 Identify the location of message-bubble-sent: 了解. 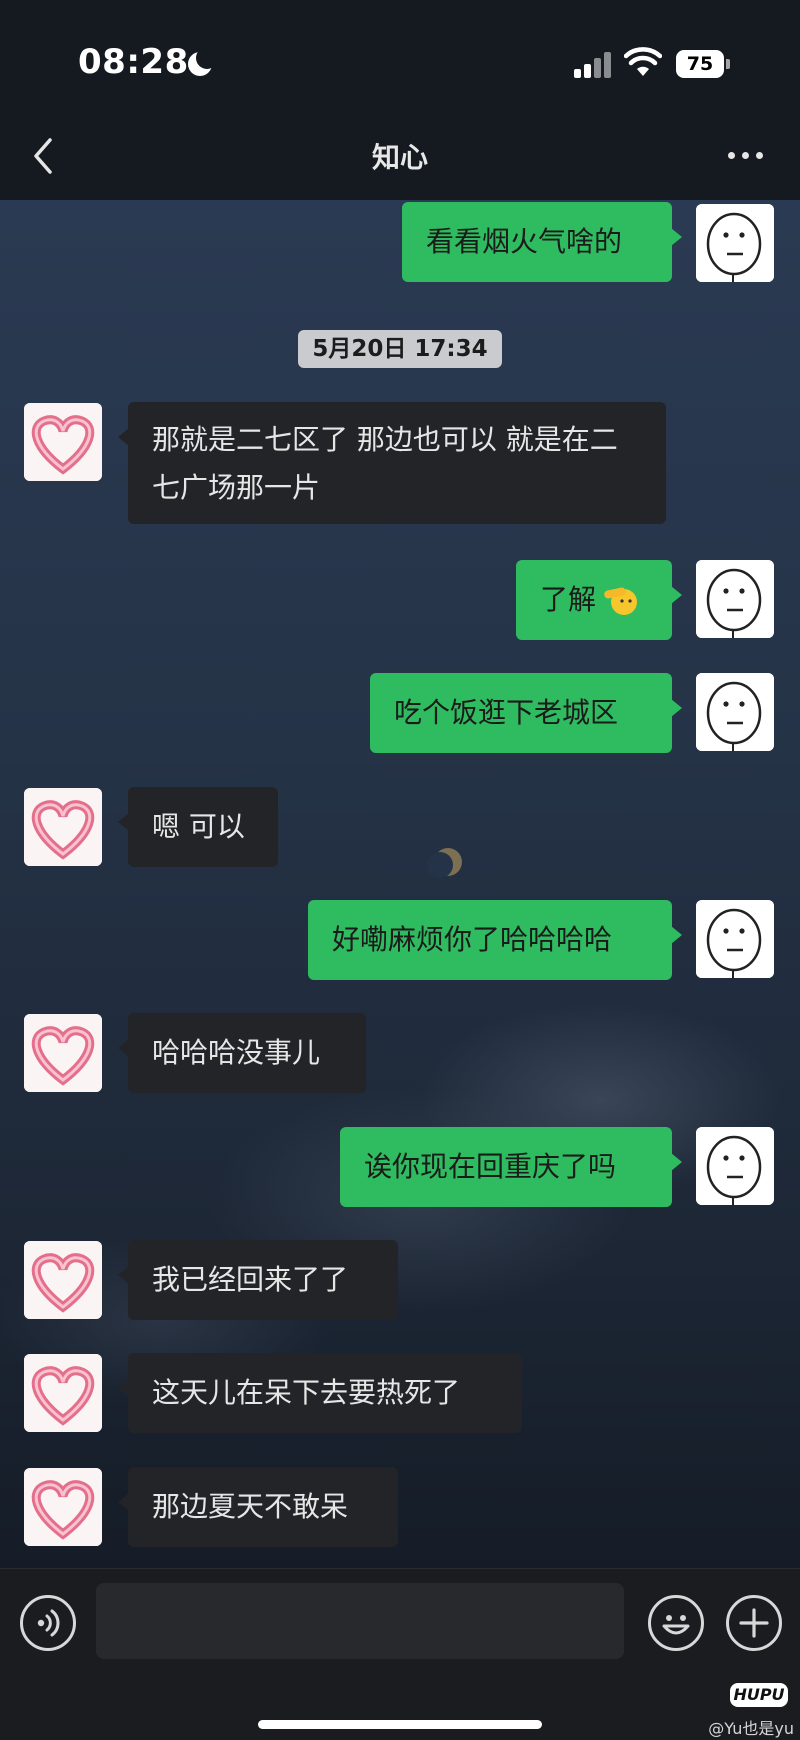
(599, 600).